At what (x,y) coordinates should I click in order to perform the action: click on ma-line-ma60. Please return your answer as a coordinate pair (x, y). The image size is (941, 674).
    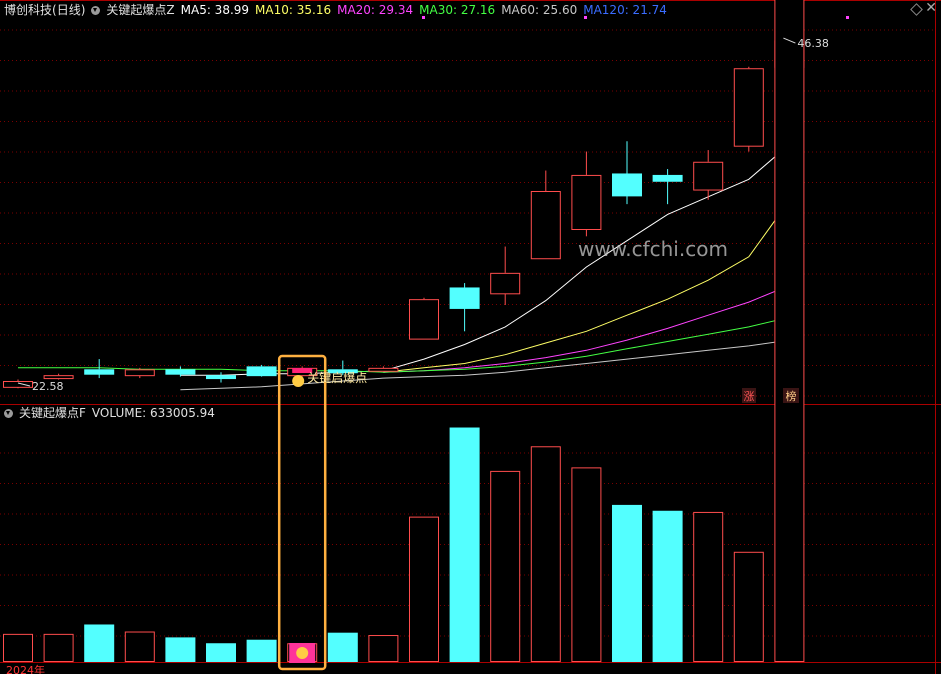
    Looking at the image, I should click on (485, 365).